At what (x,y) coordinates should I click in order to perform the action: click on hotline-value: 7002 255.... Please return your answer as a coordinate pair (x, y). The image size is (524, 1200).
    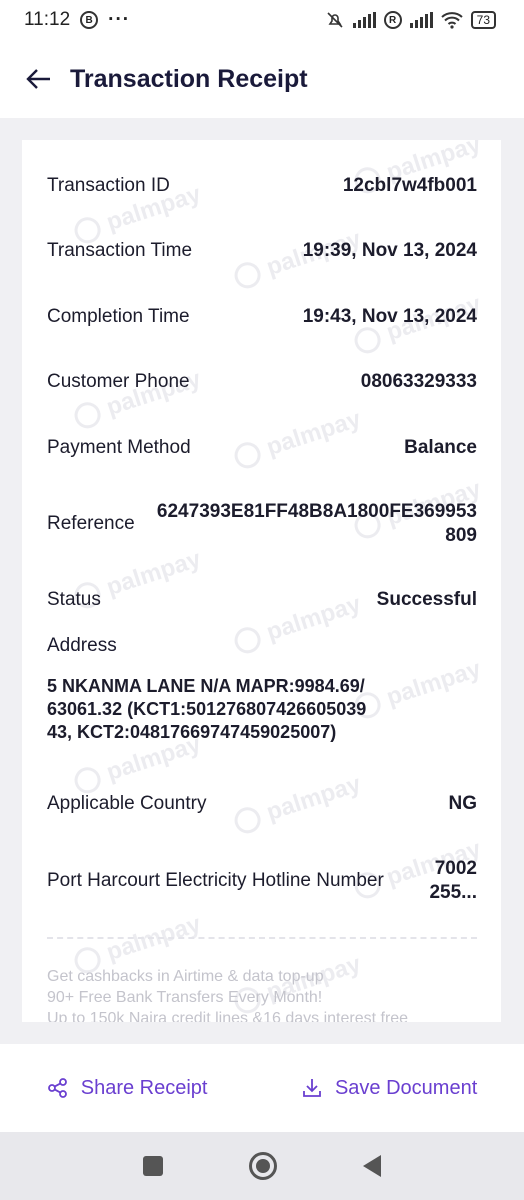
    Looking at the image, I should click on (453, 880).